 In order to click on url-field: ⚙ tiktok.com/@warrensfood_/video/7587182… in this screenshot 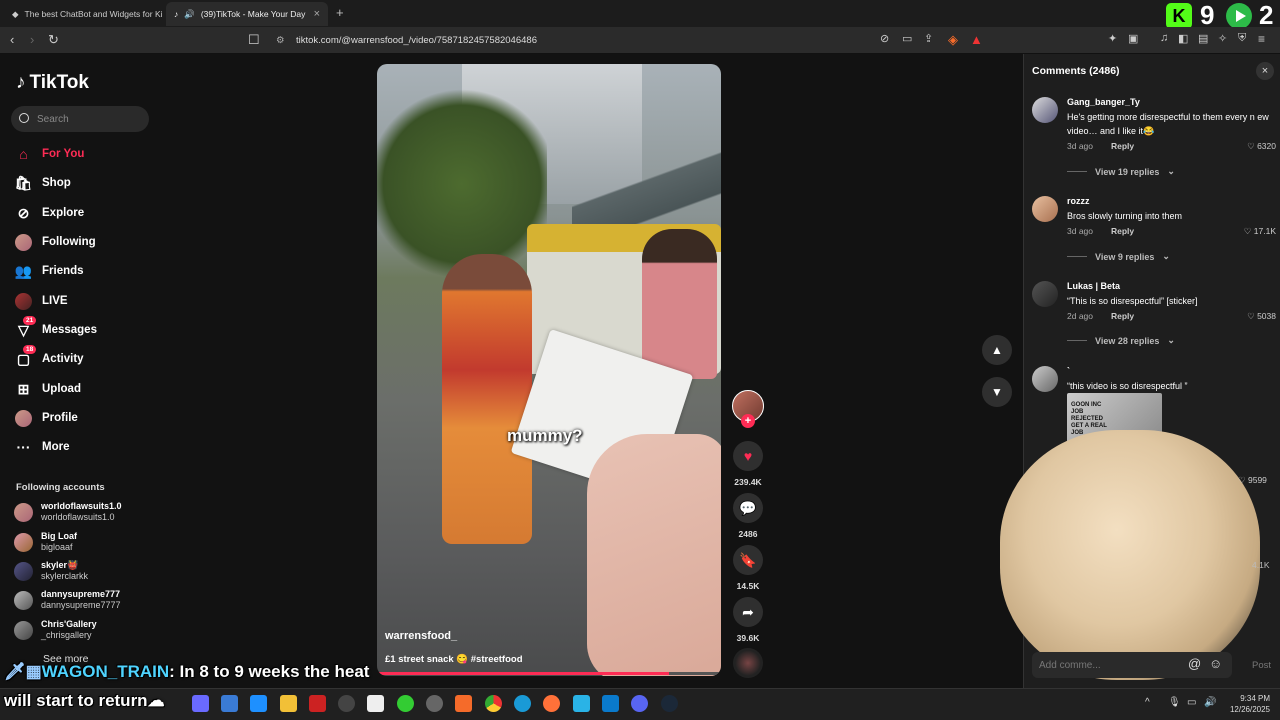, I will do `click(635, 40)`.